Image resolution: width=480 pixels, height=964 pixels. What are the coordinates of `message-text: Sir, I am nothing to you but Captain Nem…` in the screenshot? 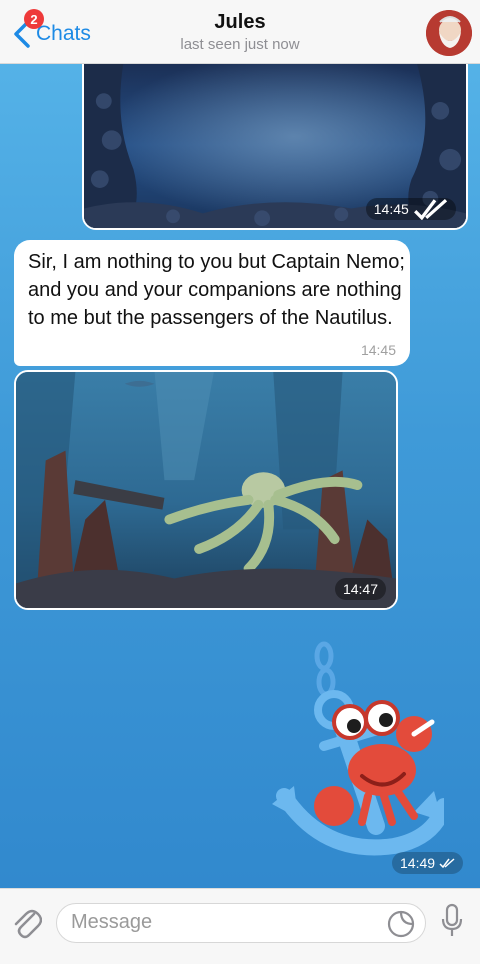 It's located at (216, 290).